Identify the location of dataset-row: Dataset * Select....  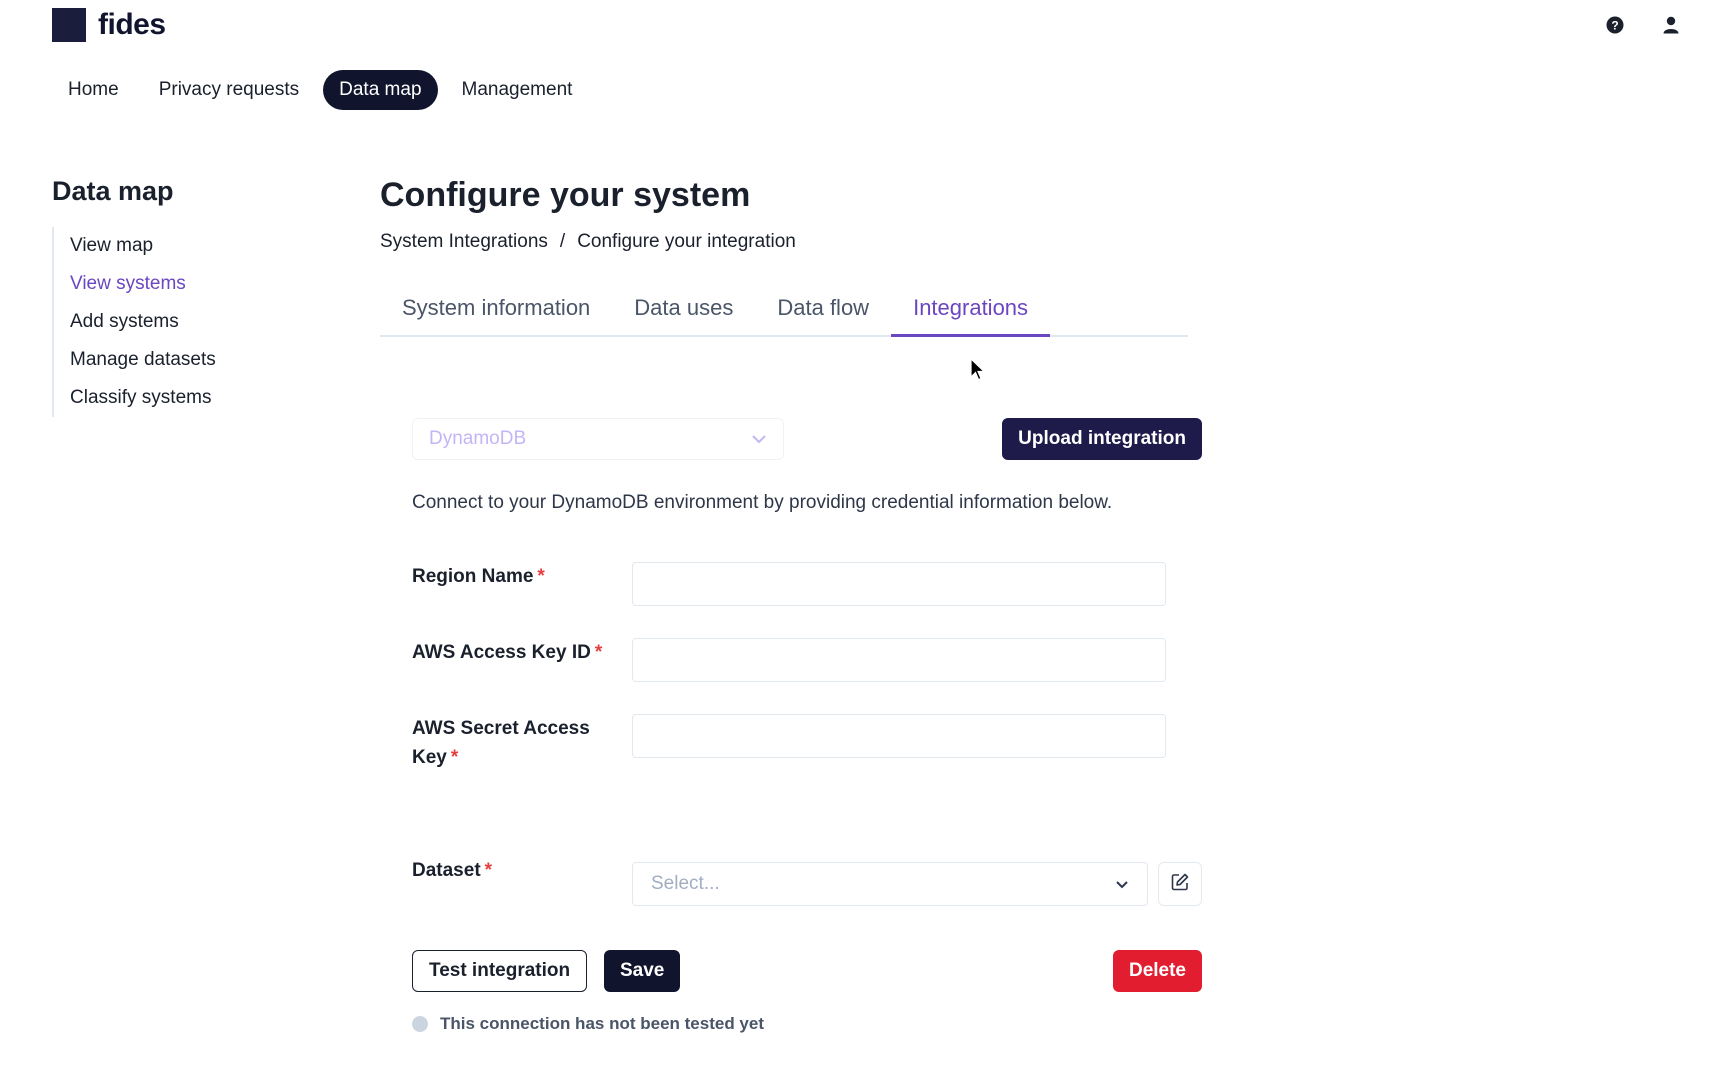
(807, 883).